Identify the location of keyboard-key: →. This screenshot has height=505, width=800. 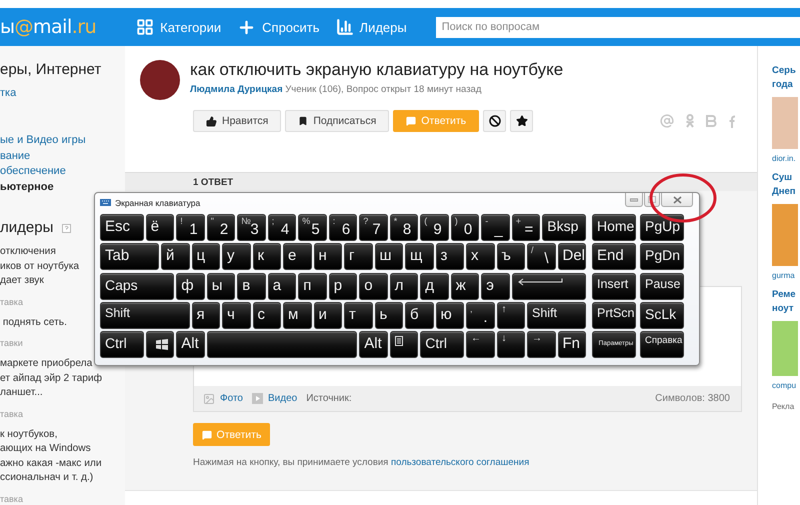
(541, 344).